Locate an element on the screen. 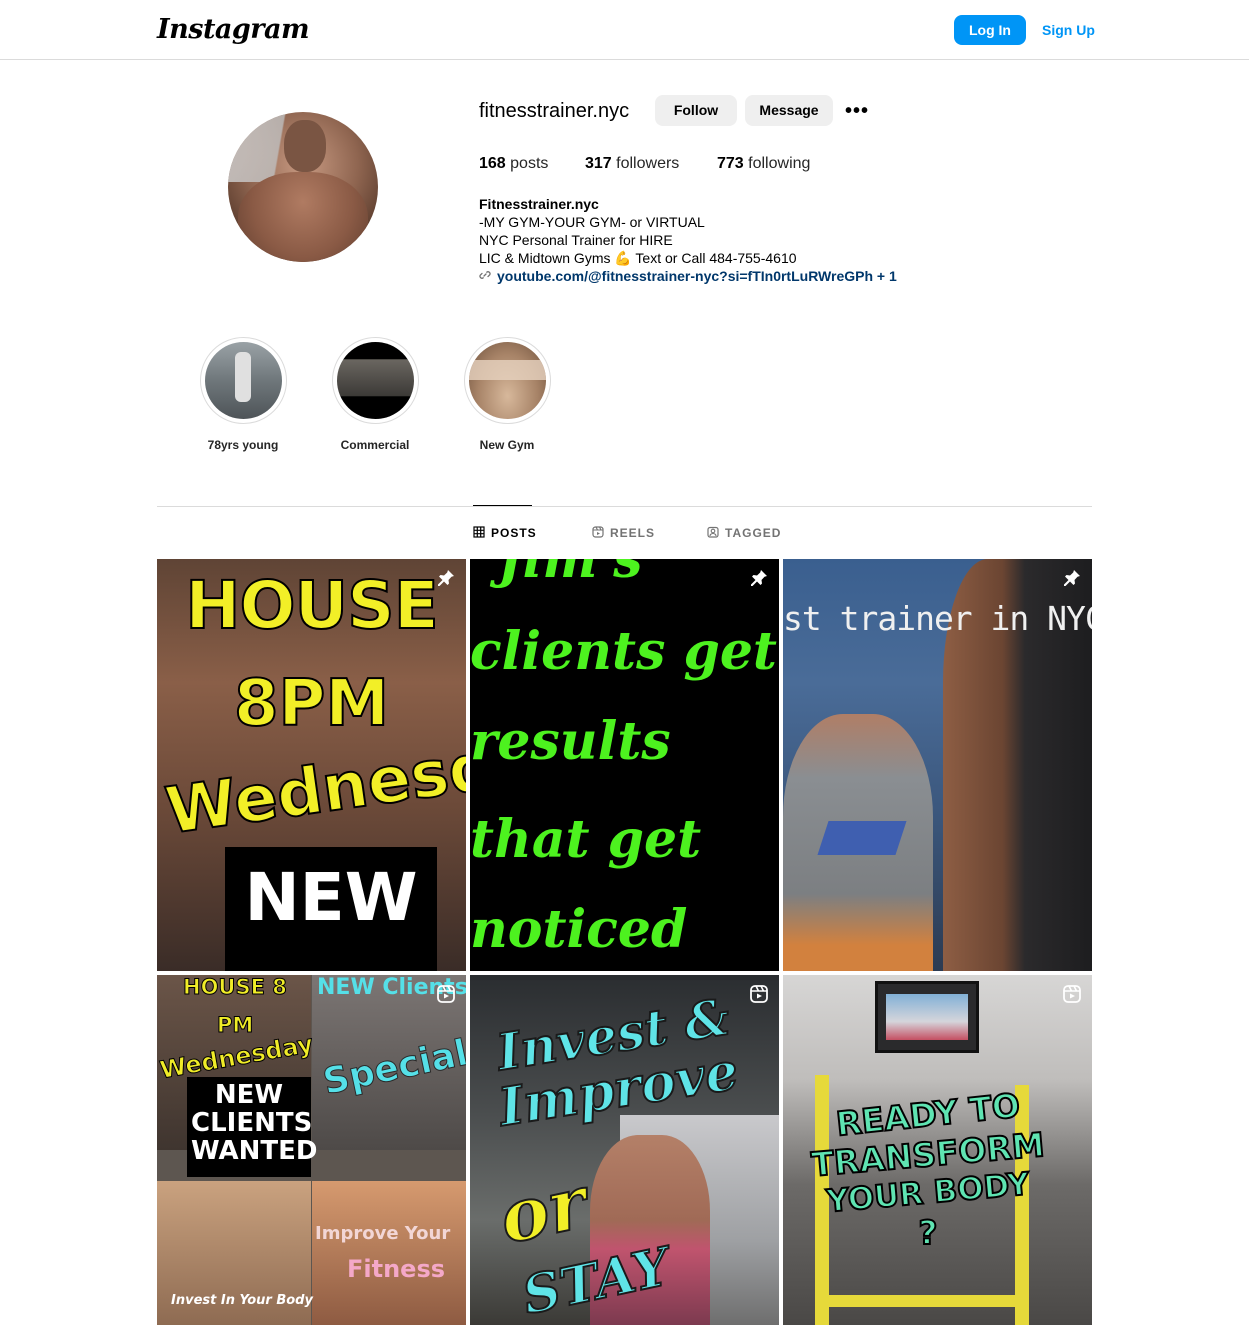 The width and height of the screenshot is (1249, 1325). post-thumbnail: HOUSE 8PM Wednesday NEW is located at coordinates (311, 765).